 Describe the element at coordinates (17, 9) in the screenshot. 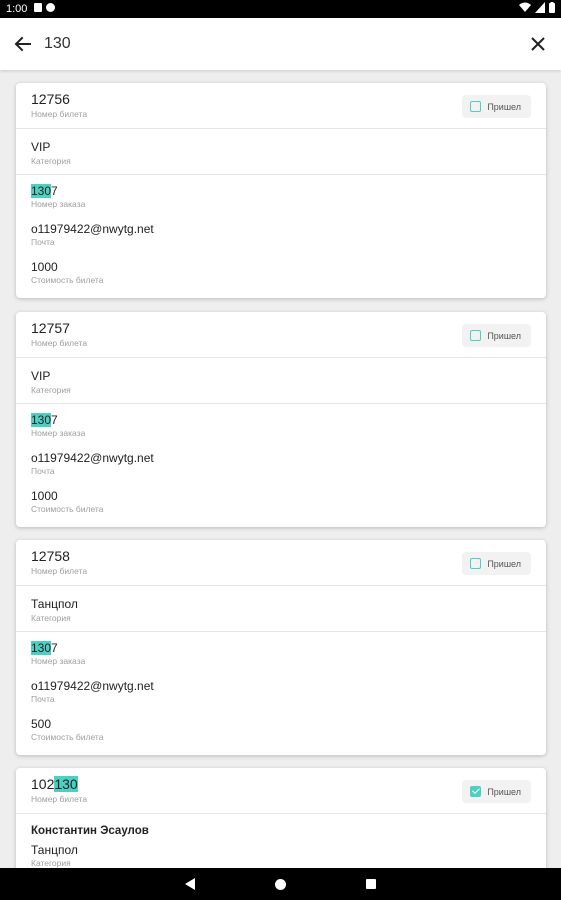

I see `status-time: 1:00` at that location.